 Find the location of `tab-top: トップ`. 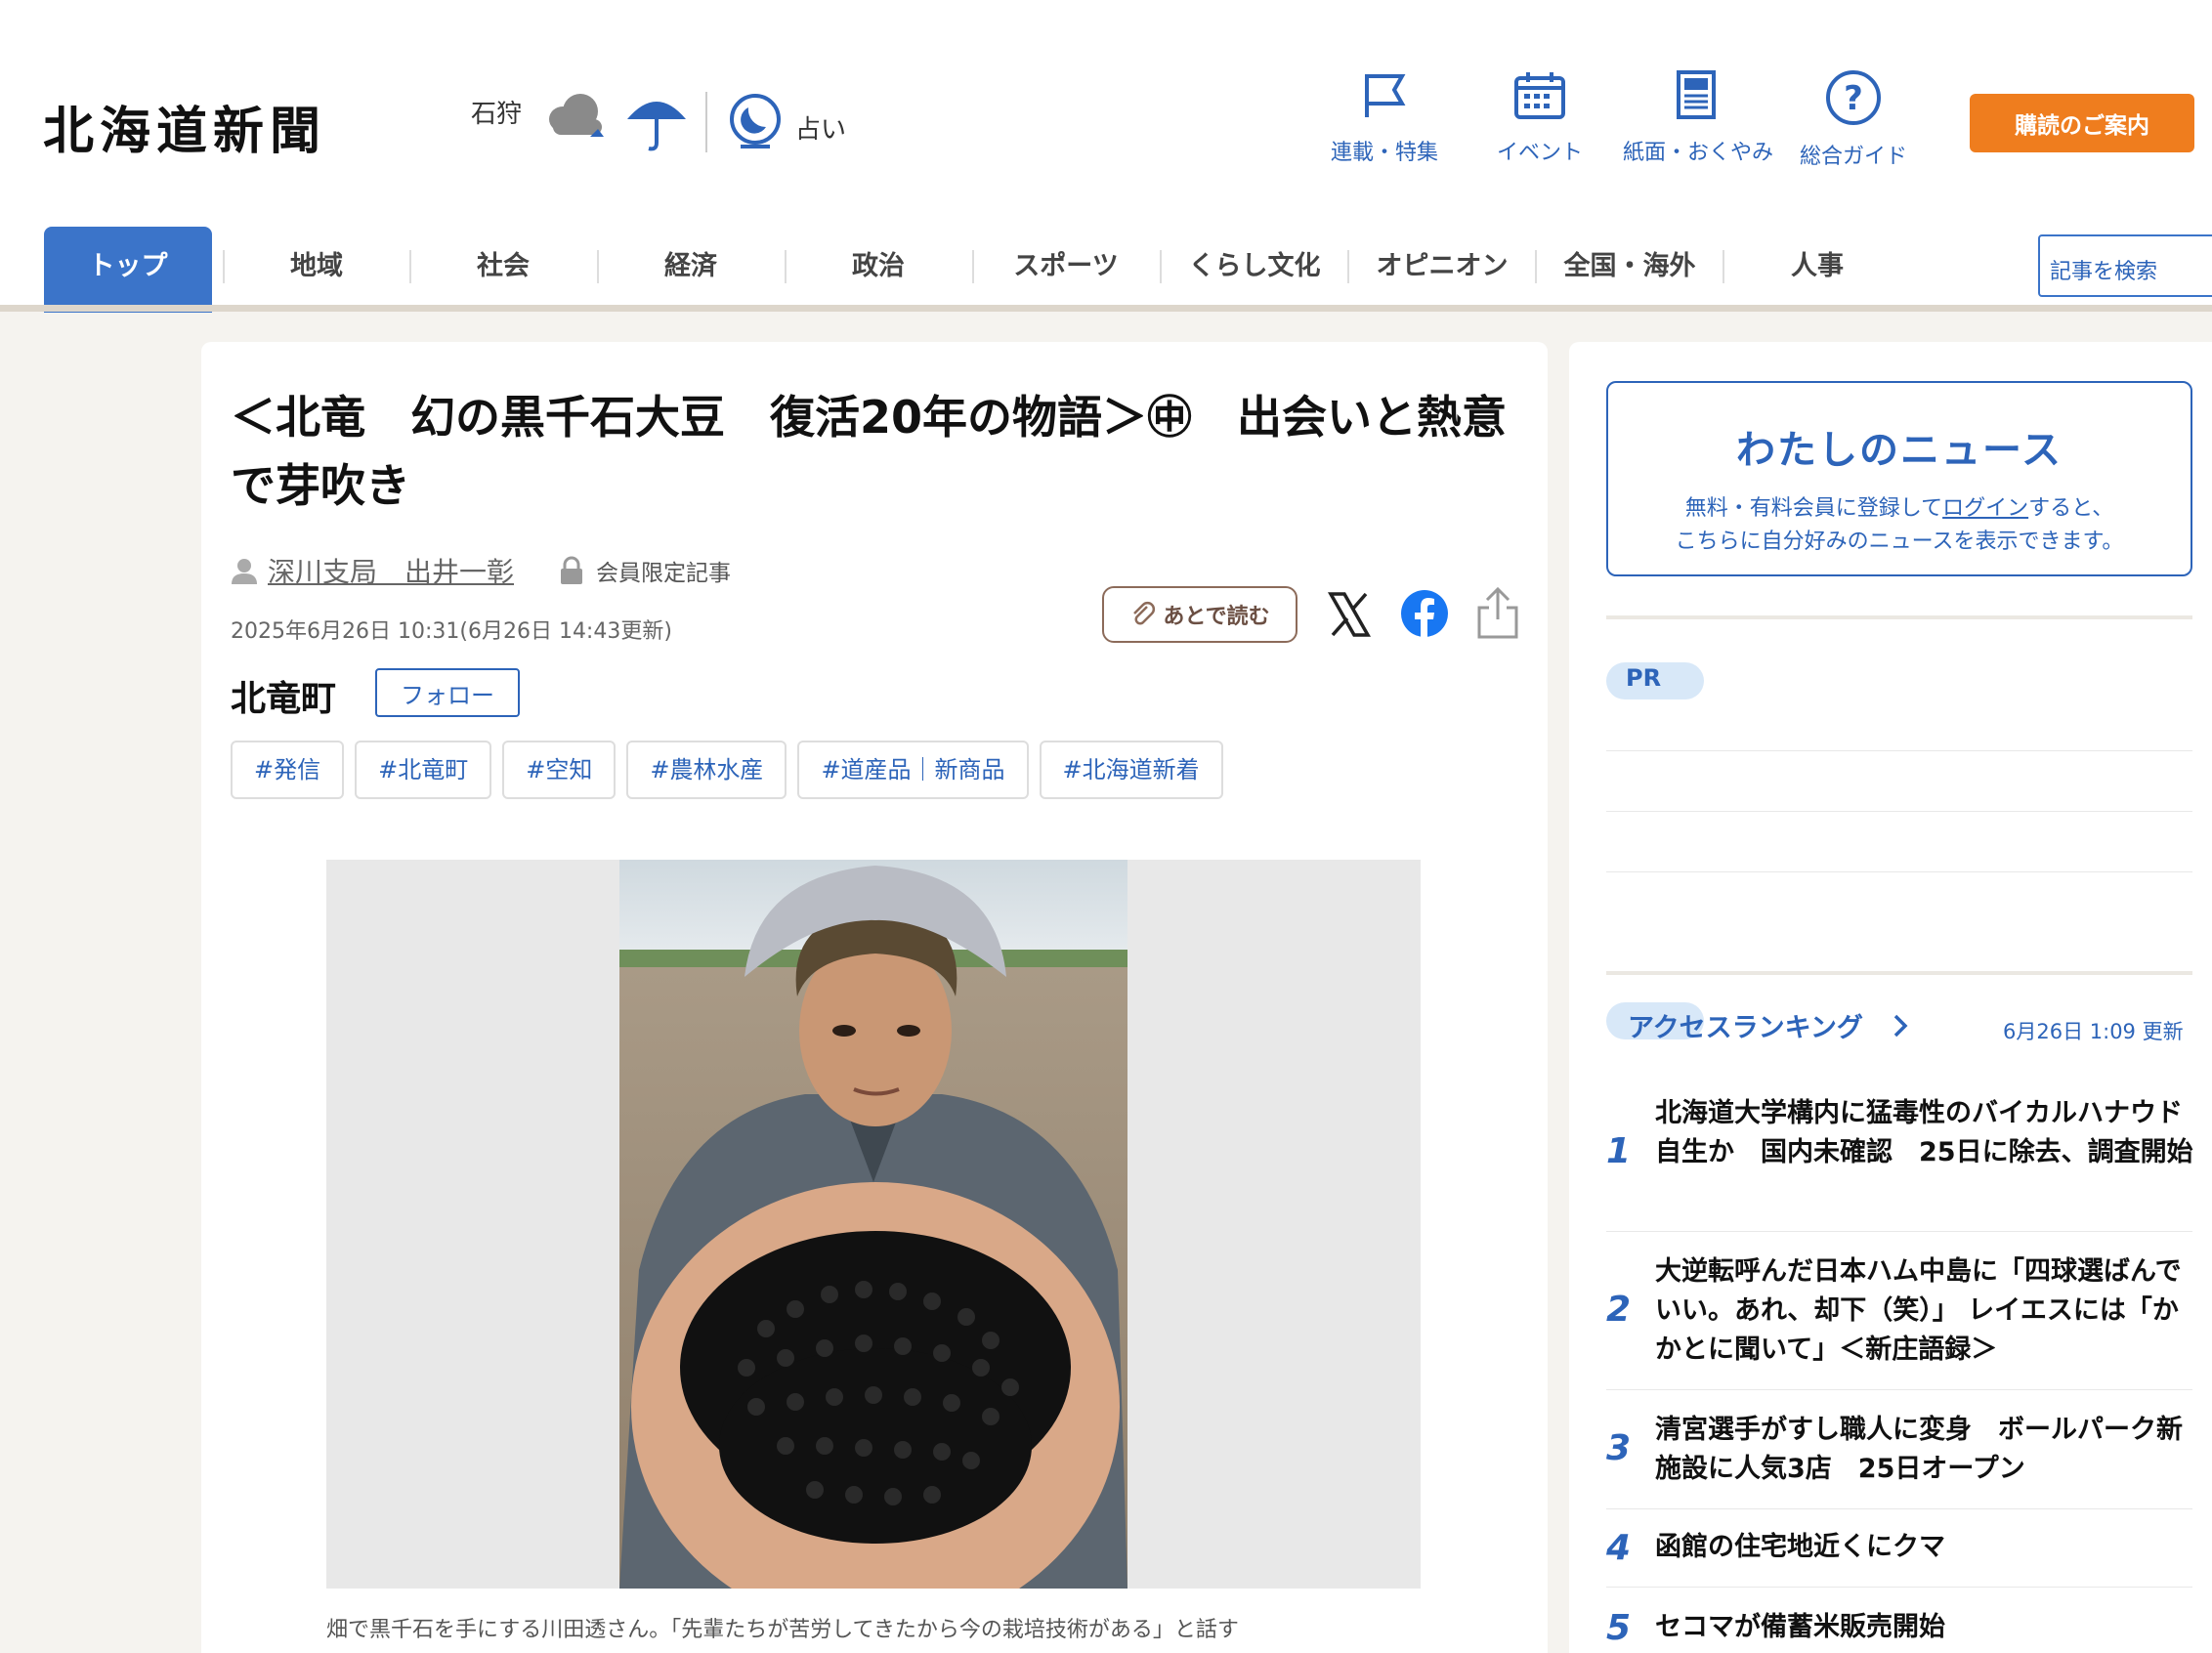

tab-top: トップ is located at coordinates (128, 270).